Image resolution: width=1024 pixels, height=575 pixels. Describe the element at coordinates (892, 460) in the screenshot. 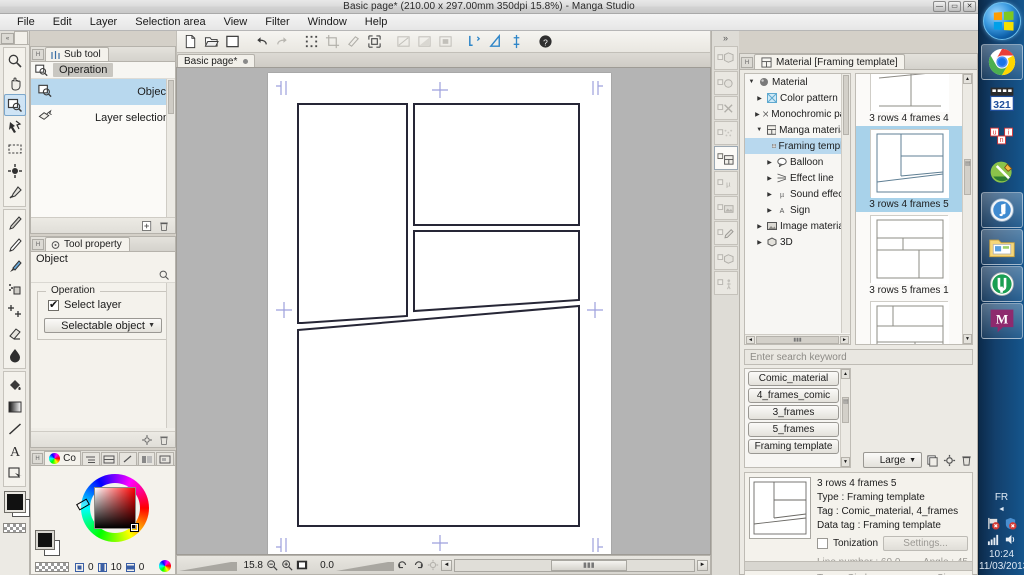

I see `thumbnail-size-combo: Large ▼` at that location.